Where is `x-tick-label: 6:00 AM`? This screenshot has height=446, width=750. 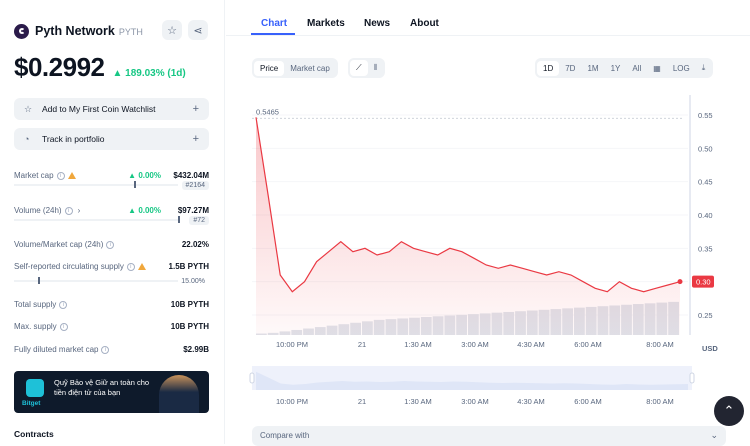 x-tick-label: 6:00 AM is located at coordinates (588, 344).